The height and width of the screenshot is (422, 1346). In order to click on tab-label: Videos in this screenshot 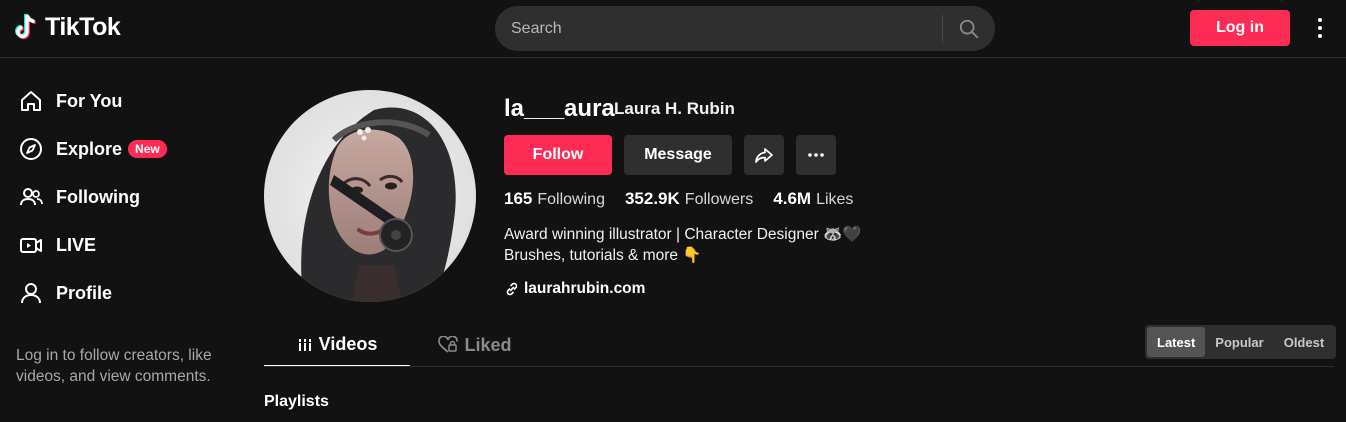, I will do `click(348, 344)`.